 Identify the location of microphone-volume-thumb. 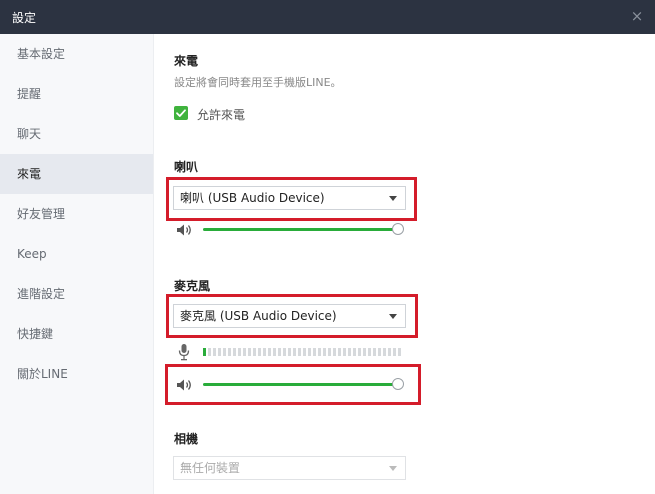
(398, 384).